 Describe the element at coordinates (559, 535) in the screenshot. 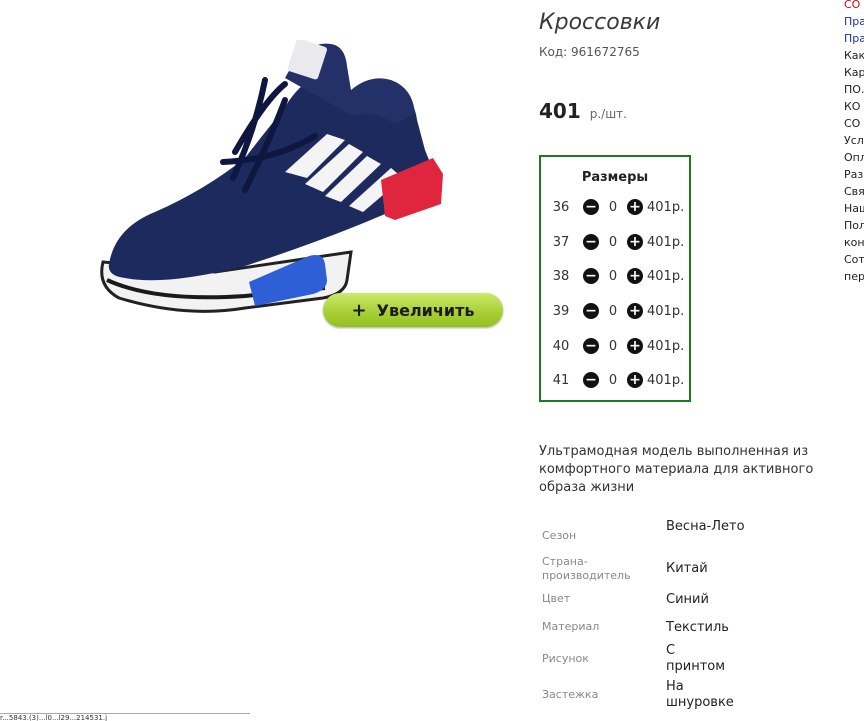

I see `attribute-label: Сезон` at that location.